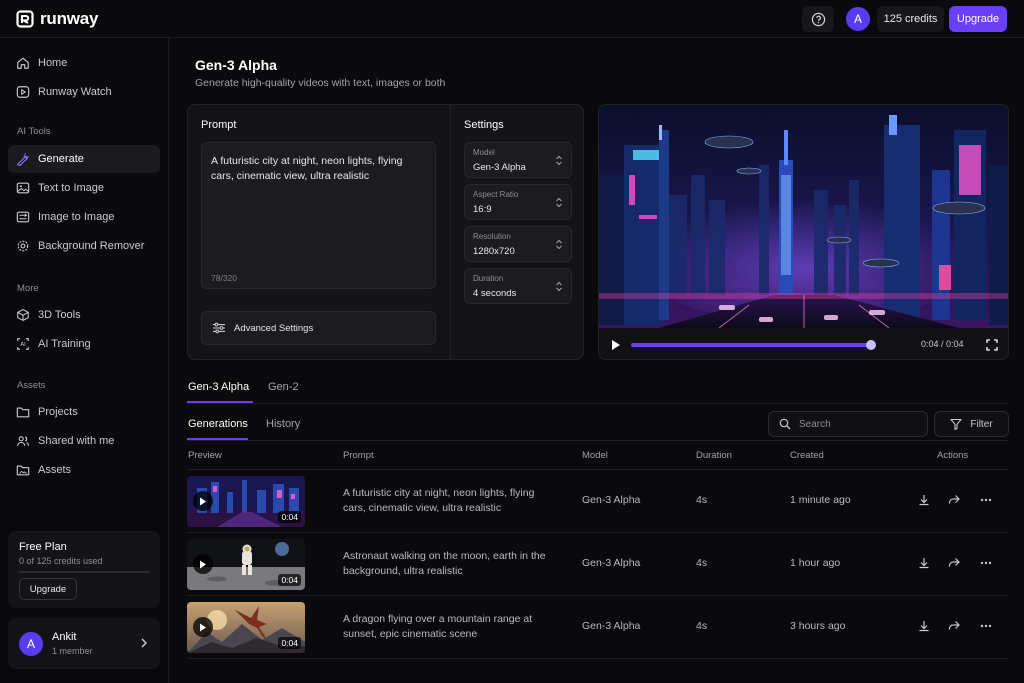  I want to click on avatar: A, so click(31, 644).